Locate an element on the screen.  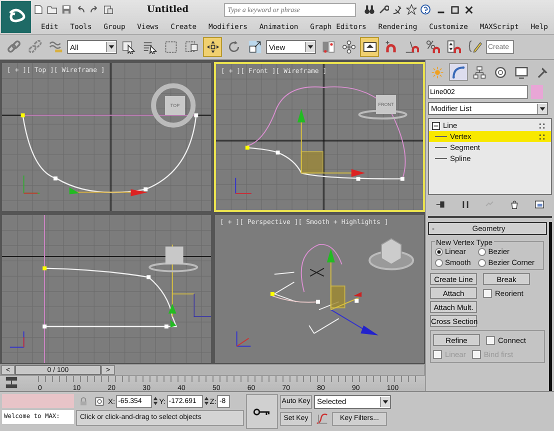
panel-tab is located at coordinates (458, 72).